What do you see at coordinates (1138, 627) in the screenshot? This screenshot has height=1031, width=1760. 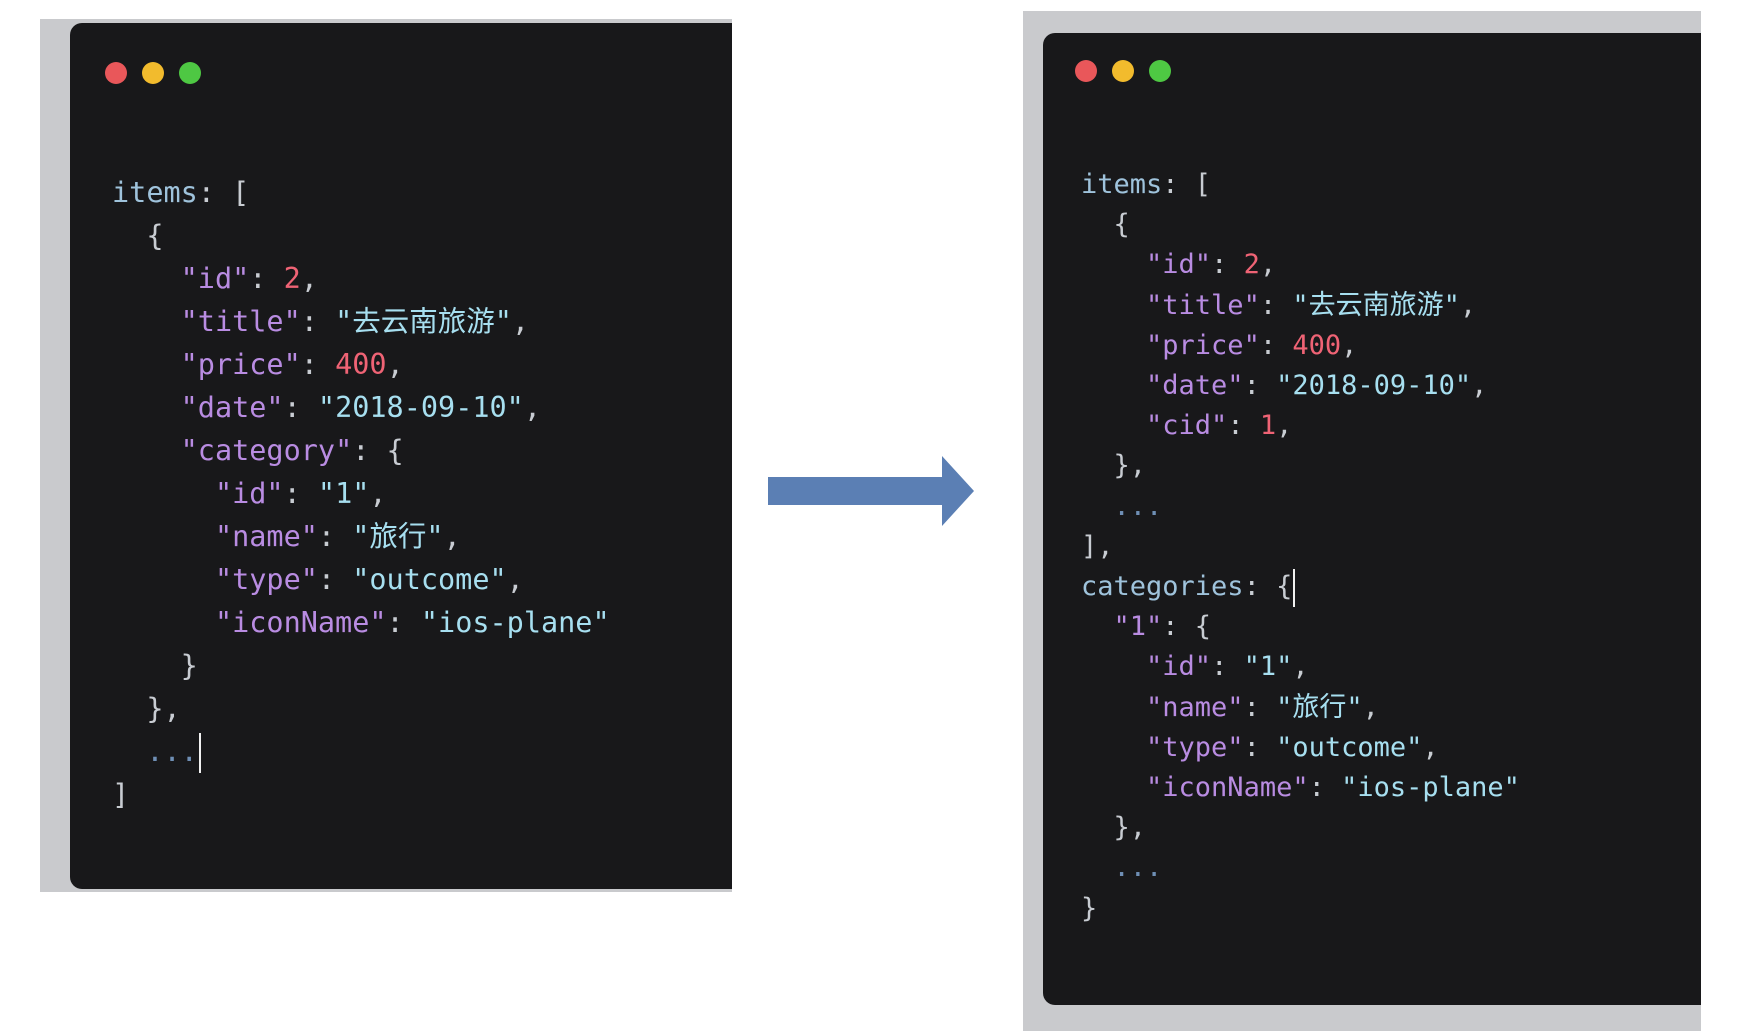 I see `json-key: "1"` at bounding box center [1138, 627].